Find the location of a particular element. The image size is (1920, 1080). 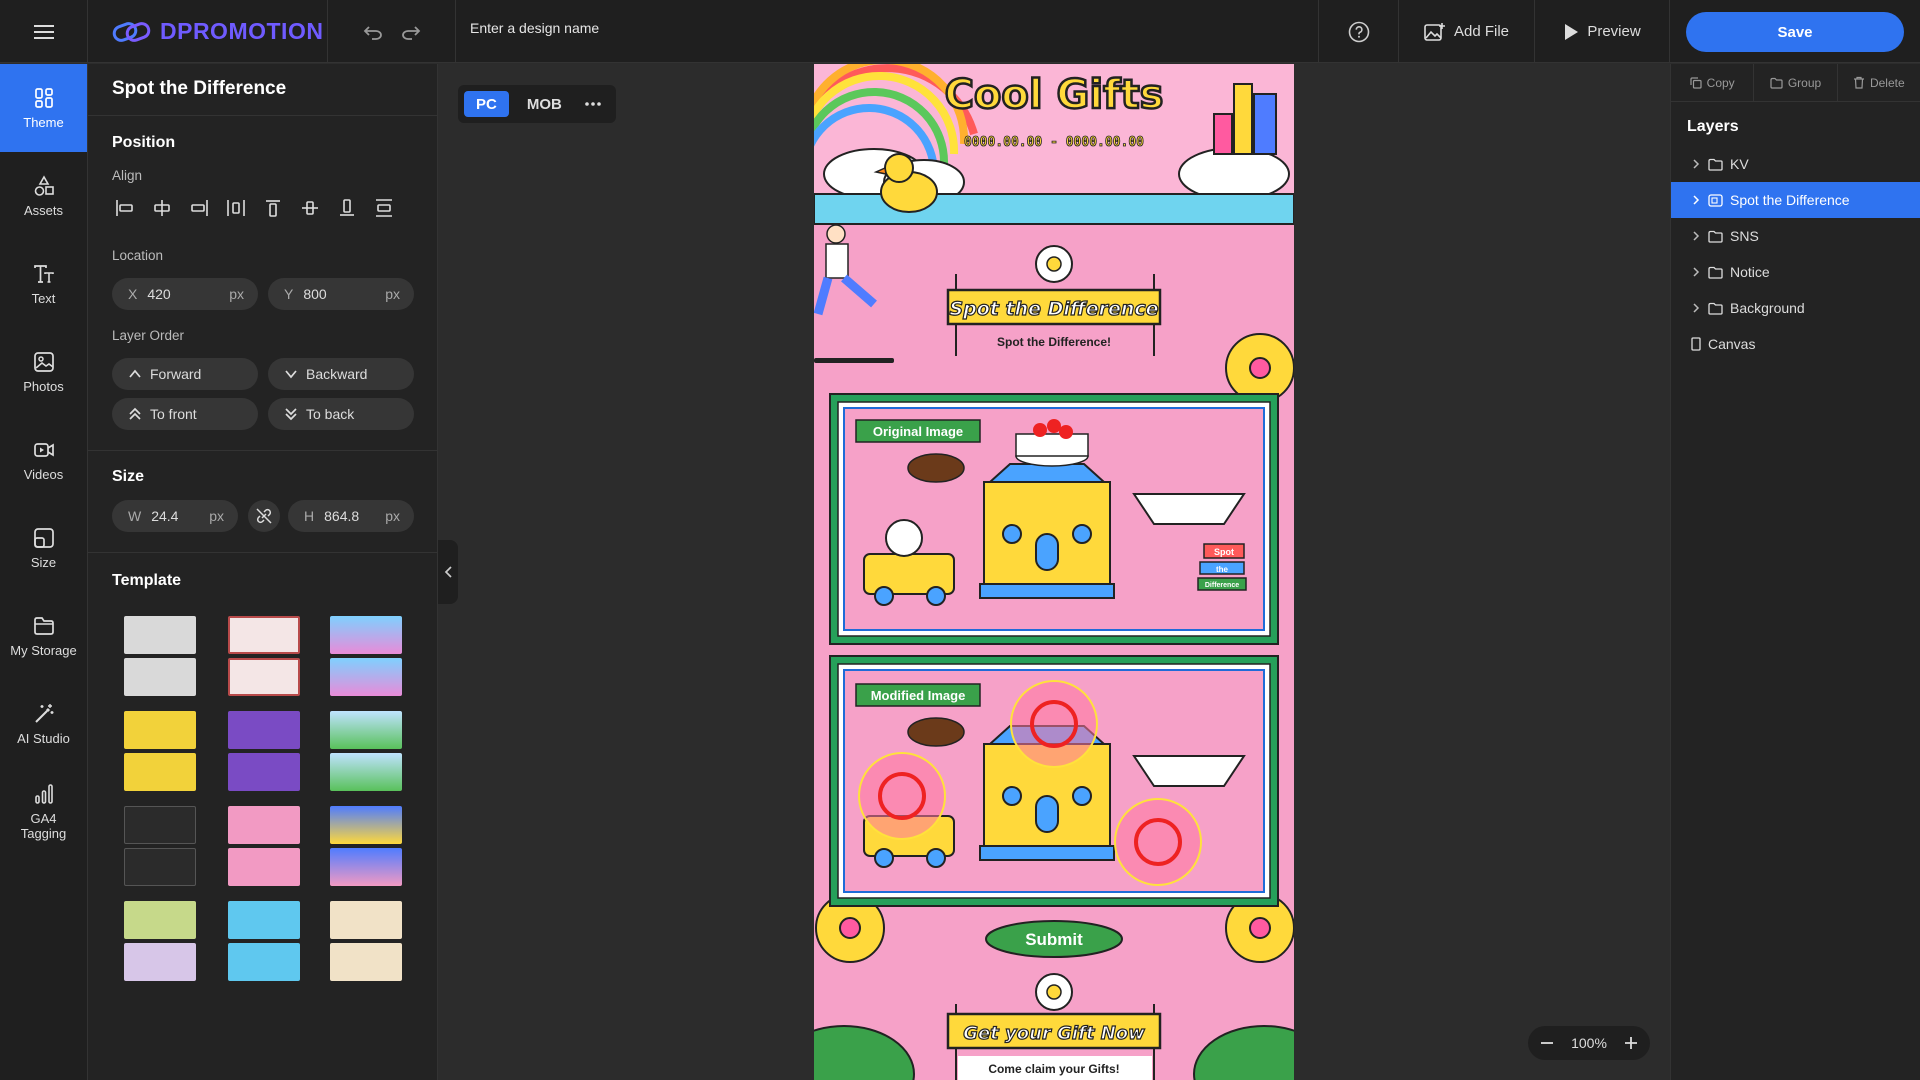

distribute-v-button is located at coordinates (384, 208).